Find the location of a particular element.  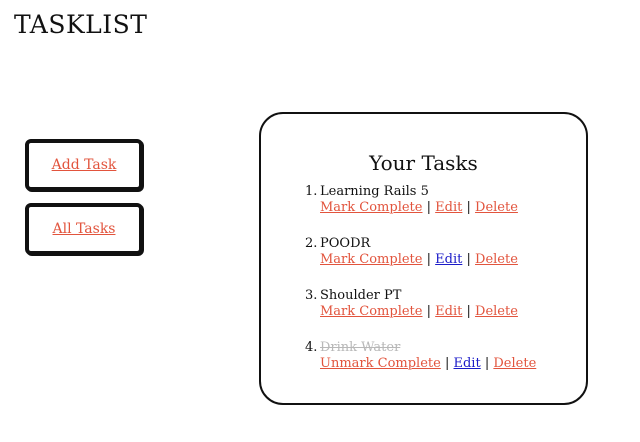

task-number: 3. is located at coordinates (311, 295).